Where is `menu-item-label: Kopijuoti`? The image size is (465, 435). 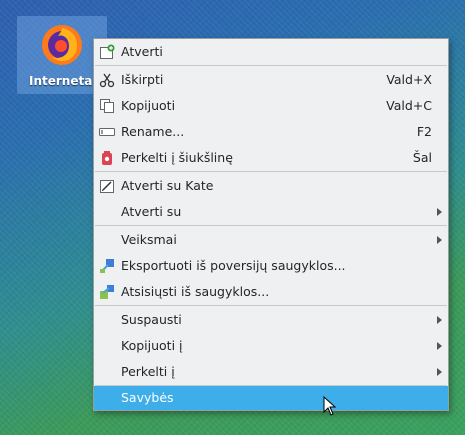
menu-item-label: Kopijuoti is located at coordinates (148, 105).